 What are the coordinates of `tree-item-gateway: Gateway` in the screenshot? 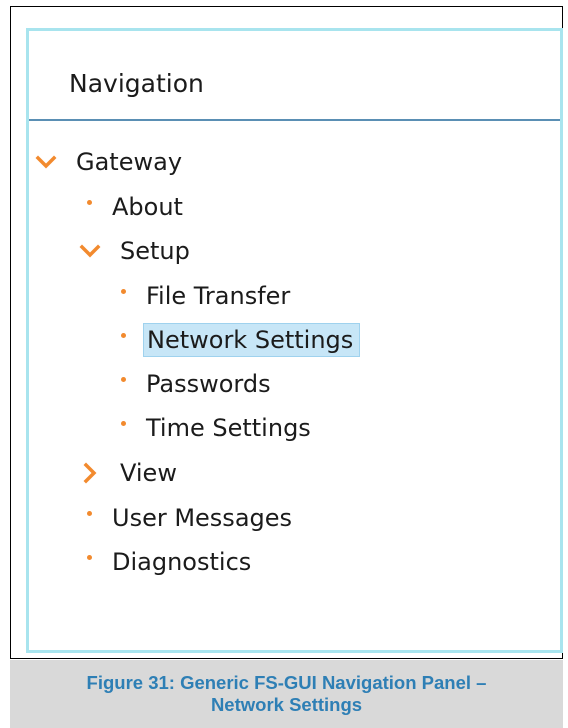 It's located at (111, 162).